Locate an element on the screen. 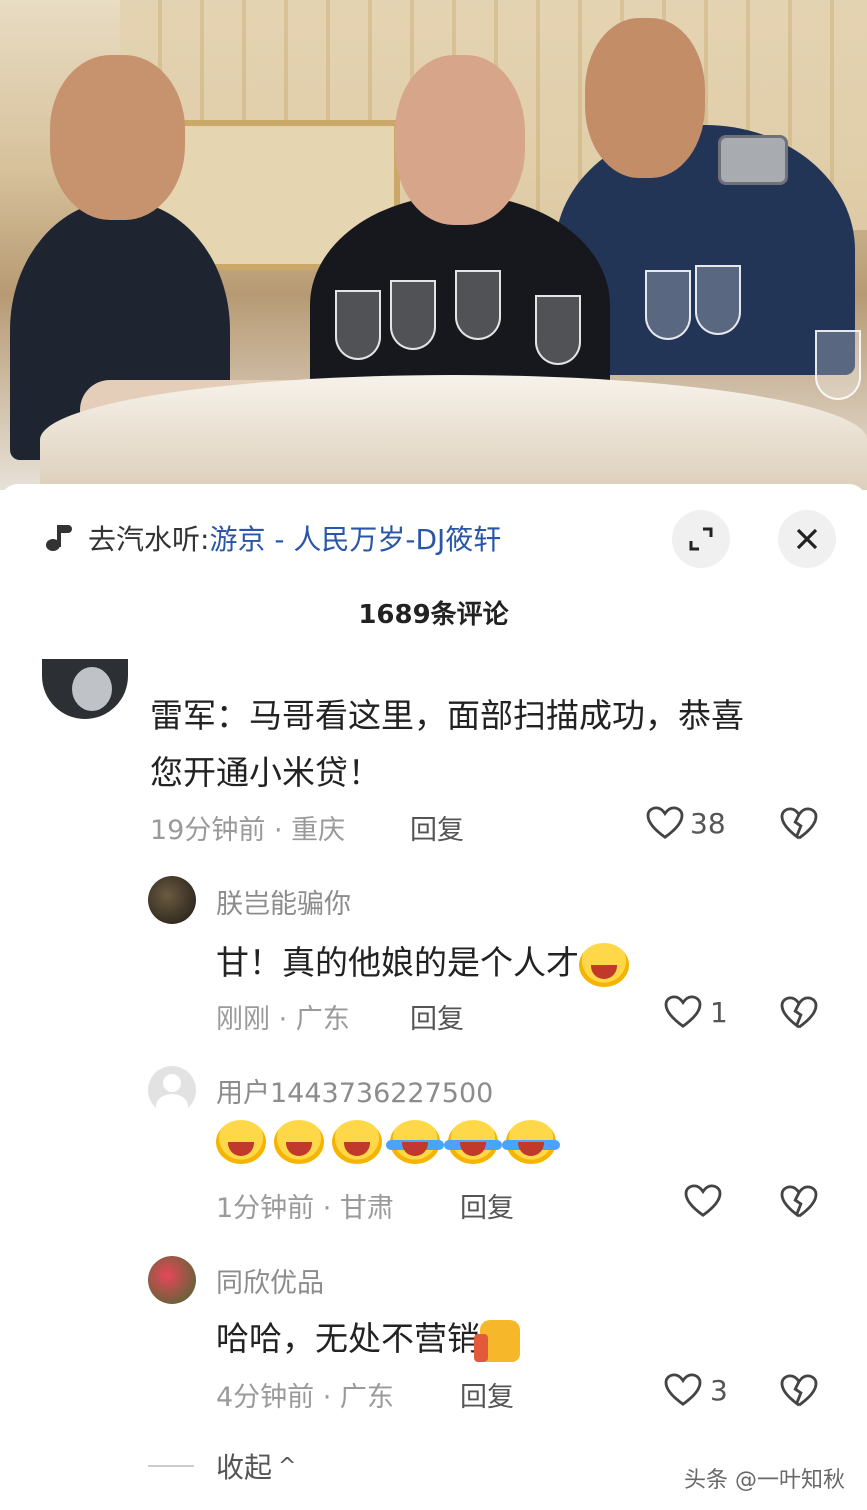 Image resolution: width=867 pixels, height=1510 pixels. comment-text-content: 甘！真的他娘的是个人才 is located at coordinates (397, 962).